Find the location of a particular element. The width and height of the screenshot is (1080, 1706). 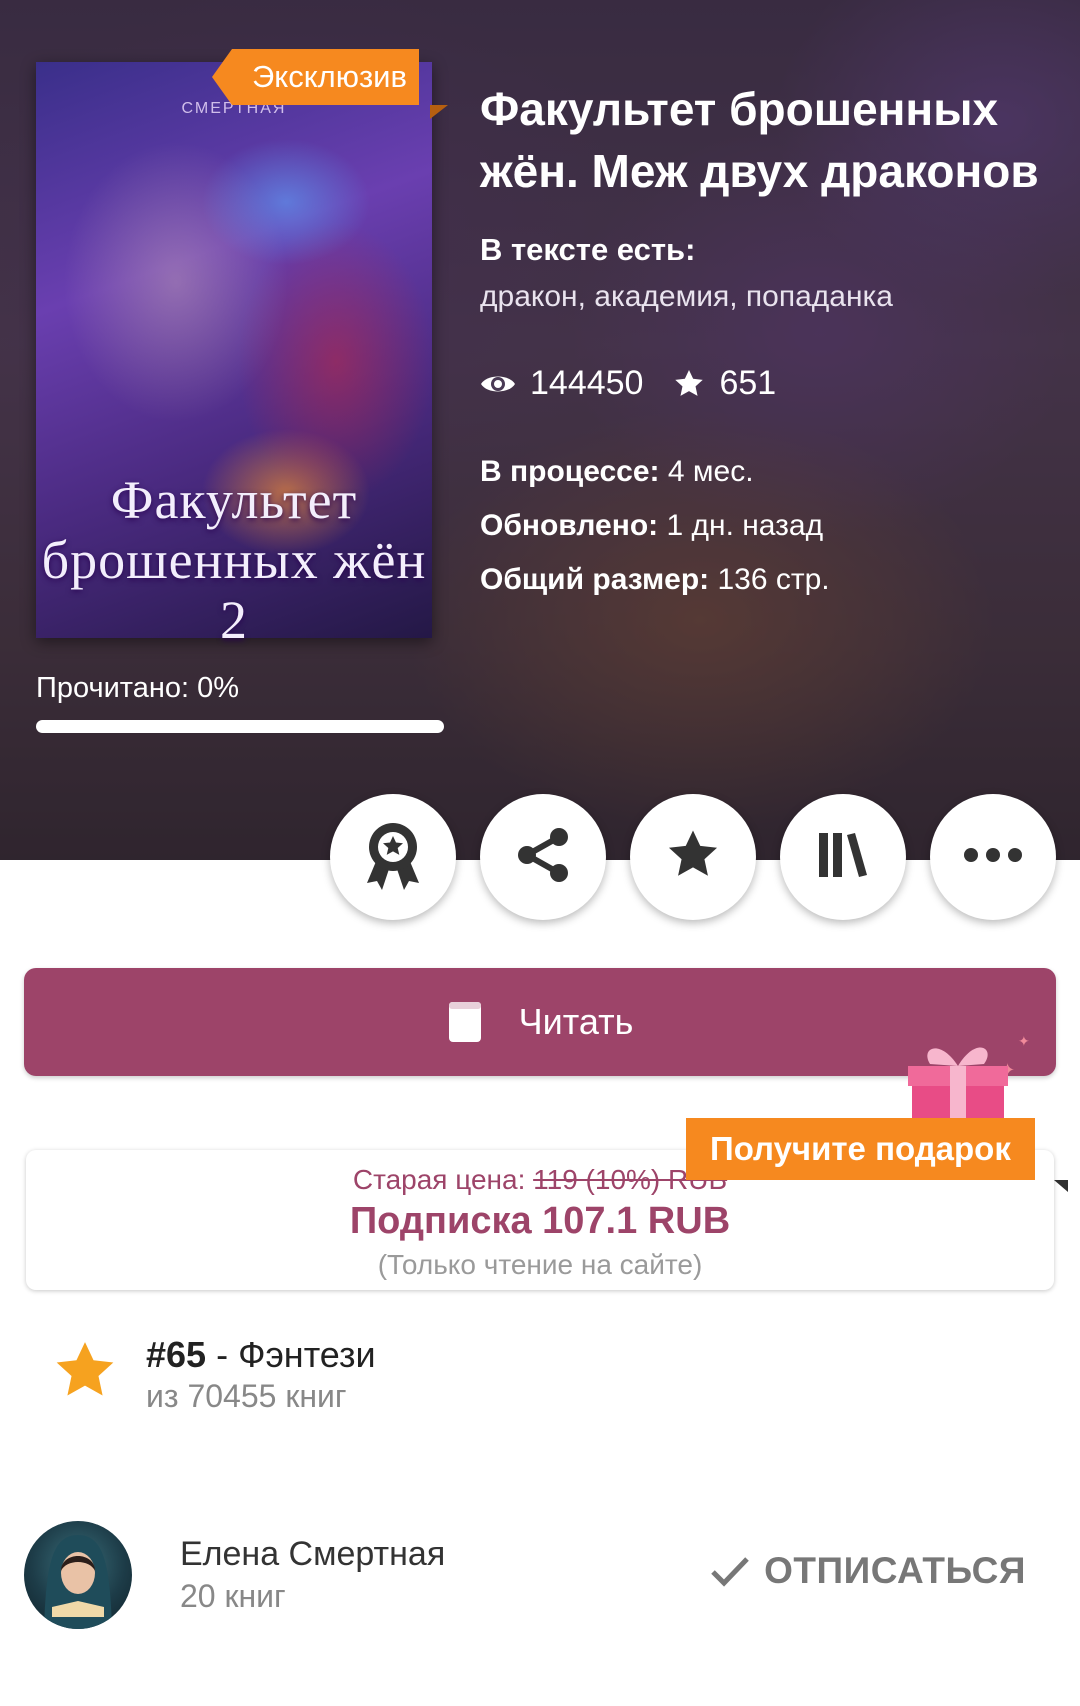

author-row: Елена Смертная 20 книг ОТПИСАТЬСЯ is located at coordinates (540, 1575).